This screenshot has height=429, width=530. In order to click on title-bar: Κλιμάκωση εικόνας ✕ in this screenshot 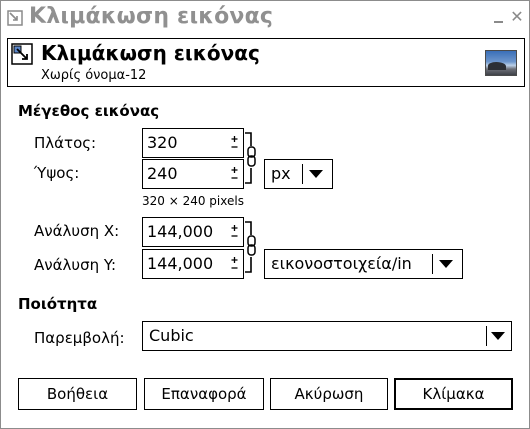, I will do `click(265, 18)`.